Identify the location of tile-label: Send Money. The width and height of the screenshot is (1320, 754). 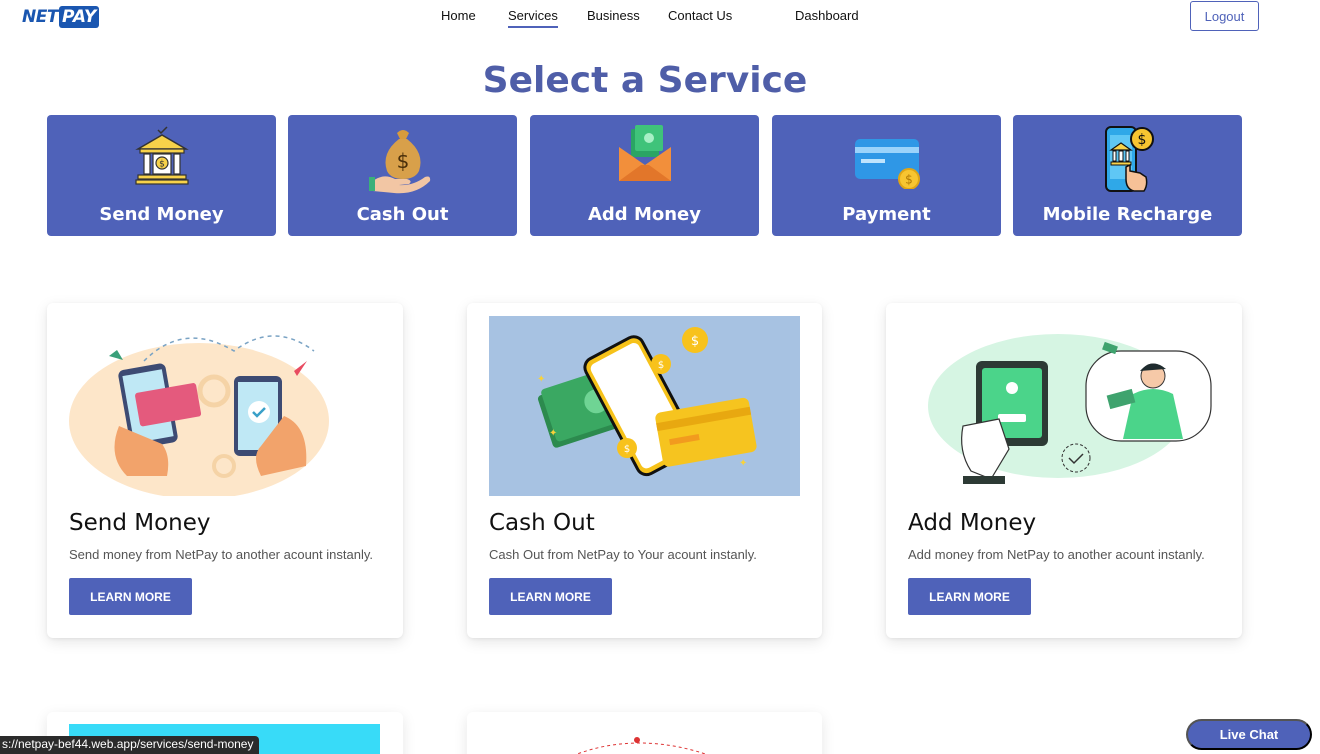
(161, 214).